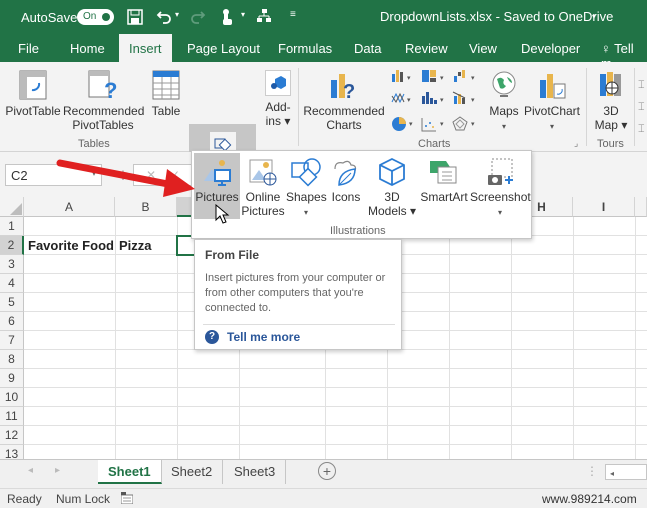 The height and width of the screenshot is (508, 647). I want to click on tab-page-layout: Page Layout, so click(223, 48).